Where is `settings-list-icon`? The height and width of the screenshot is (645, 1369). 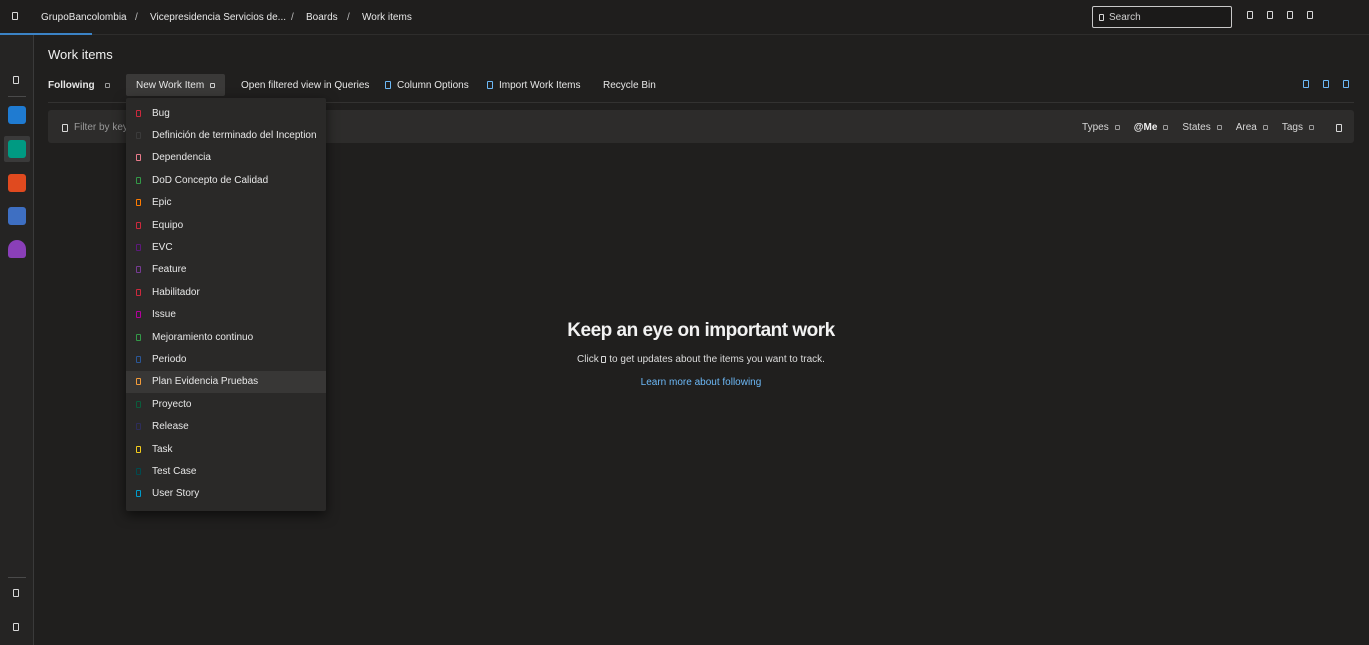 settings-list-icon is located at coordinates (1250, 15).